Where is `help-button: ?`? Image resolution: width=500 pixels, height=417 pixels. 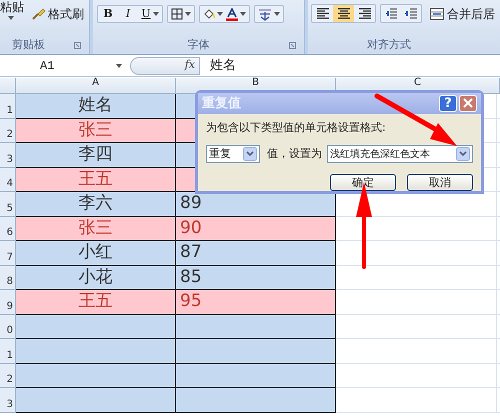 help-button: ? is located at coordinates (448, 103).